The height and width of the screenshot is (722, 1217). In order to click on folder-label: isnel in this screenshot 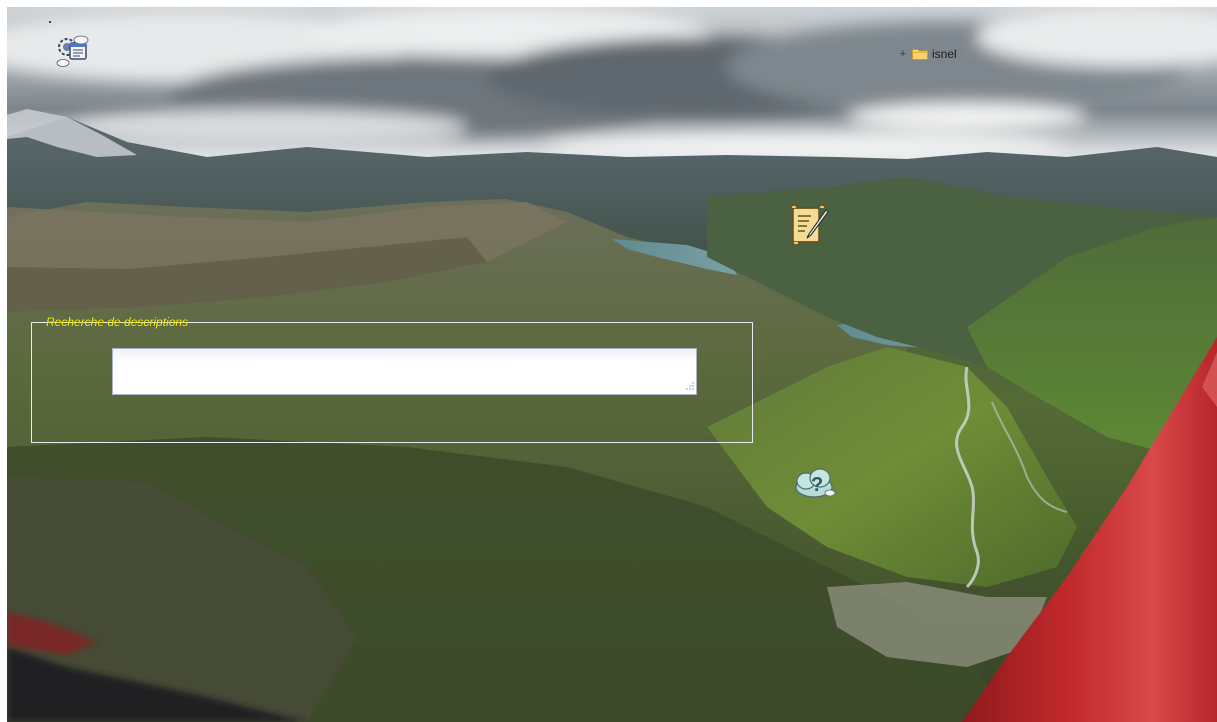, I will do `click(944, 54)`.